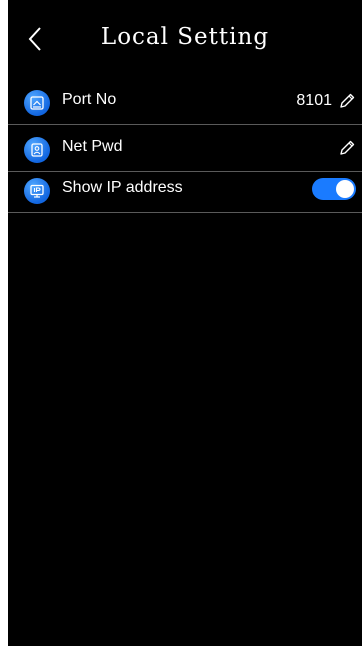  Describe the element at coordinates (185, 101) in the screenshot. I see `setting-row-port-no: Port No 8101` at that location.